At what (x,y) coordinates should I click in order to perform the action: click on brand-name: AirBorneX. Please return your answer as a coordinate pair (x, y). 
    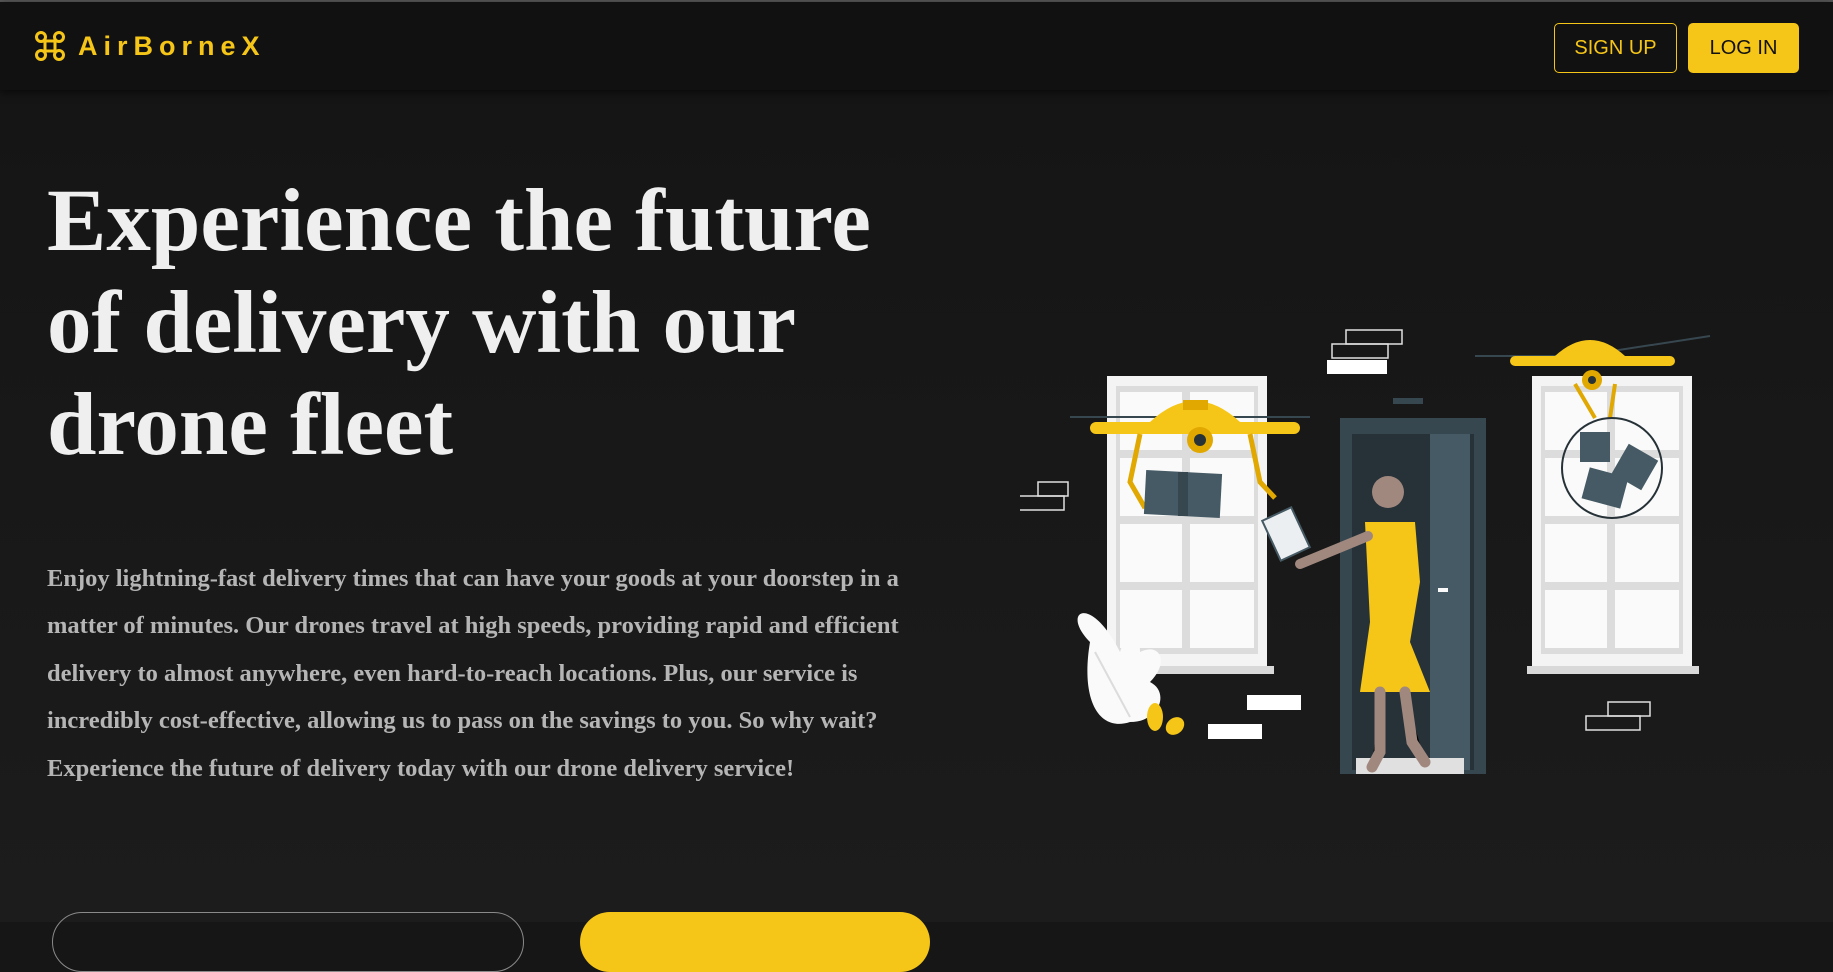
    Looking at the image, I should click on (172, 45).